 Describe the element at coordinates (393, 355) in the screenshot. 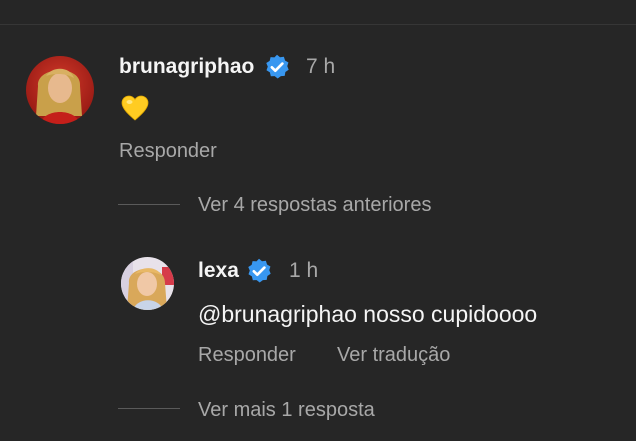

I see `see-translation-button: Ver tradução` at that location.